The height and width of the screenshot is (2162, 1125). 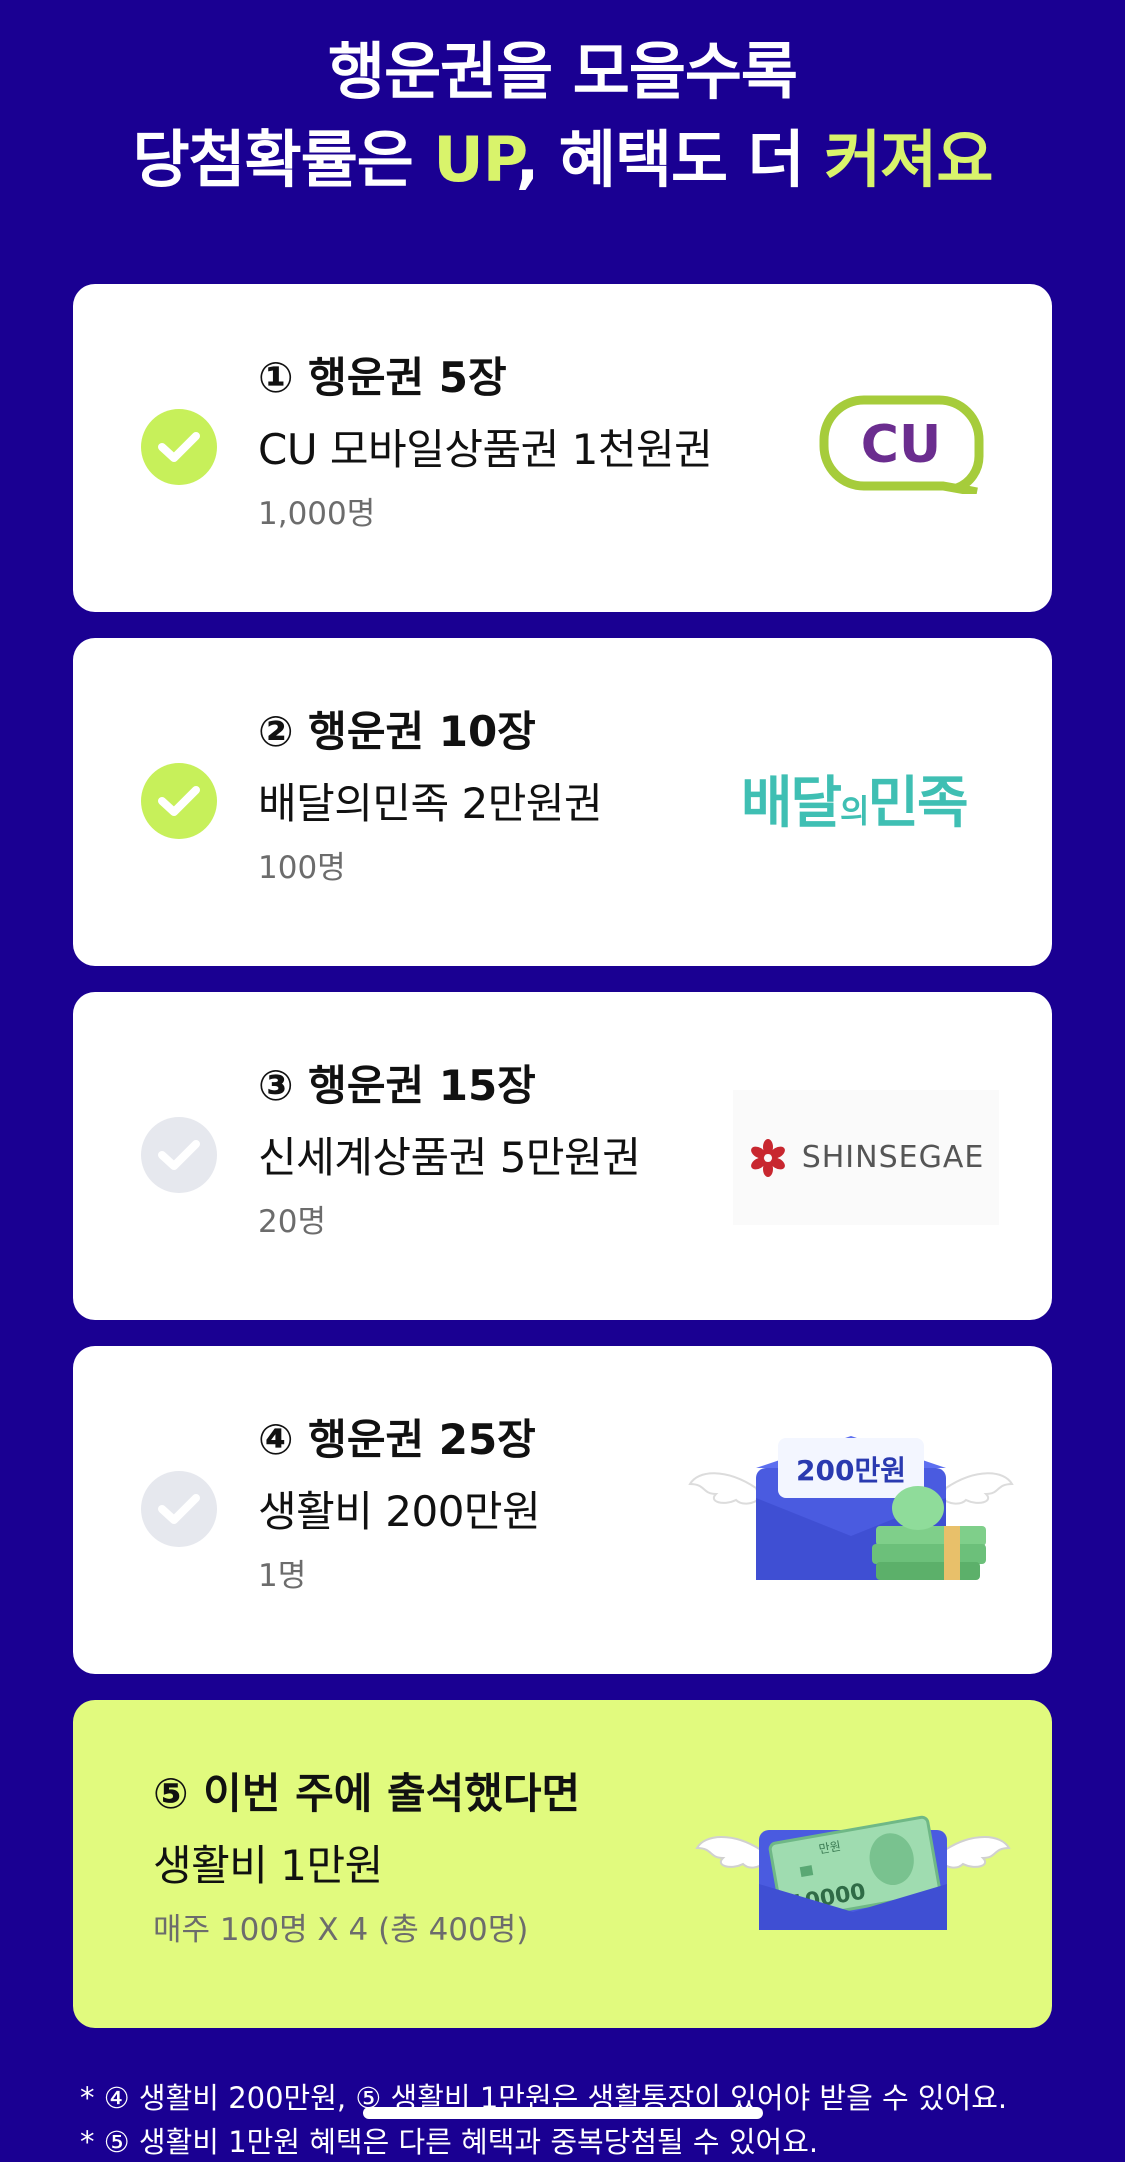 I want to click on headline-text: 당첨확률은, so click(x=283, y=159).